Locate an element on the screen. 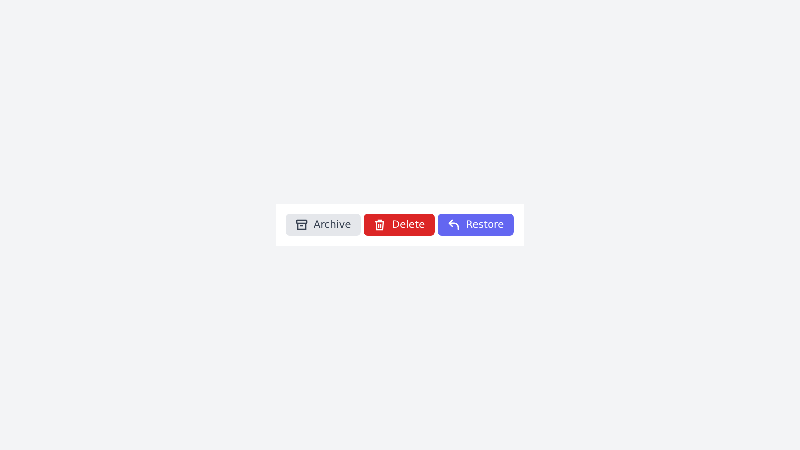 This screenshot has width=800, height=450. delete-button: Delete is located at coordinates (400, 225).